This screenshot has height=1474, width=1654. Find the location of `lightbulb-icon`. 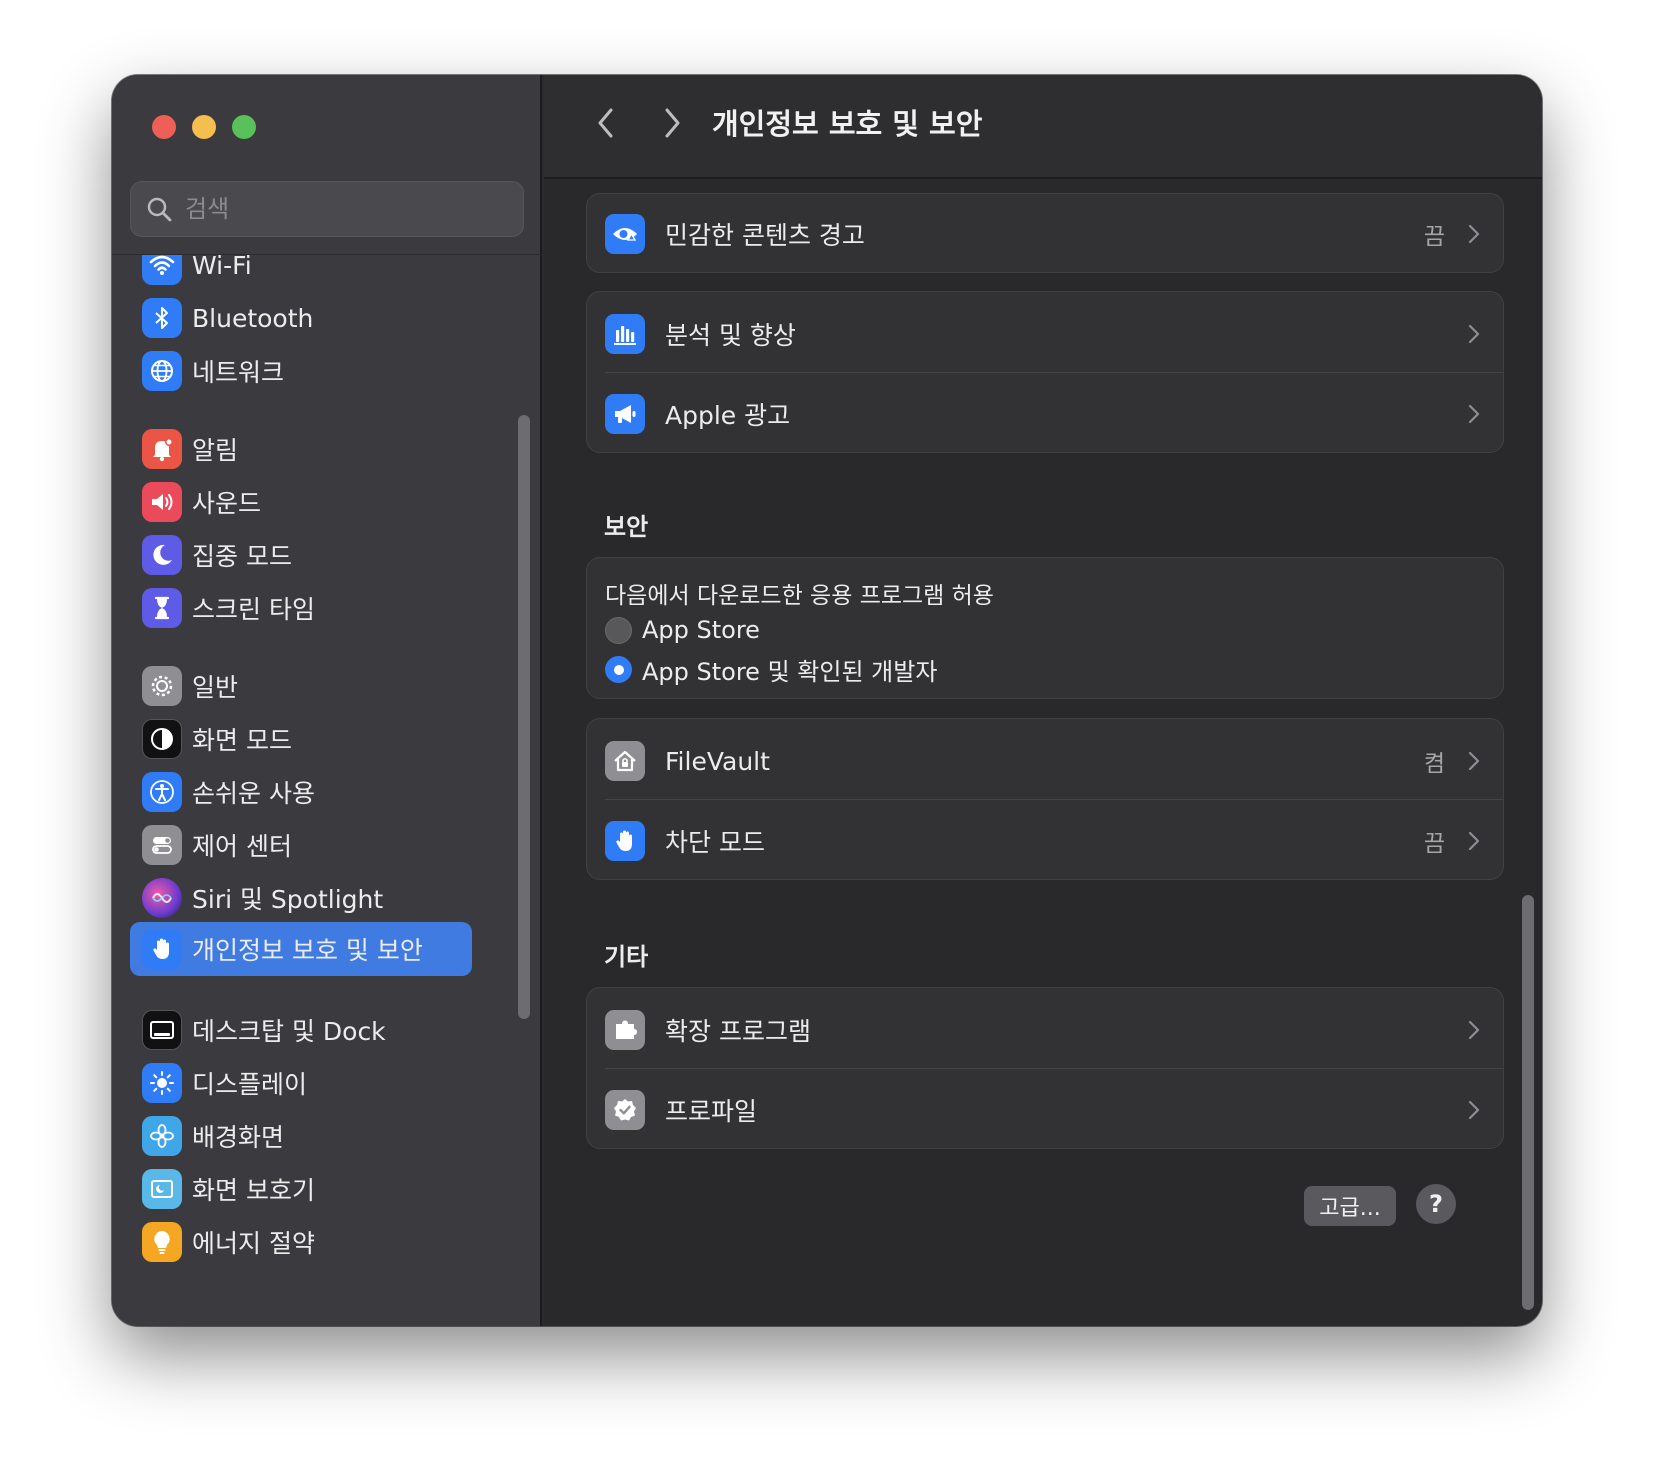

lightbulb-icon is located at coordinates (162, 1242).